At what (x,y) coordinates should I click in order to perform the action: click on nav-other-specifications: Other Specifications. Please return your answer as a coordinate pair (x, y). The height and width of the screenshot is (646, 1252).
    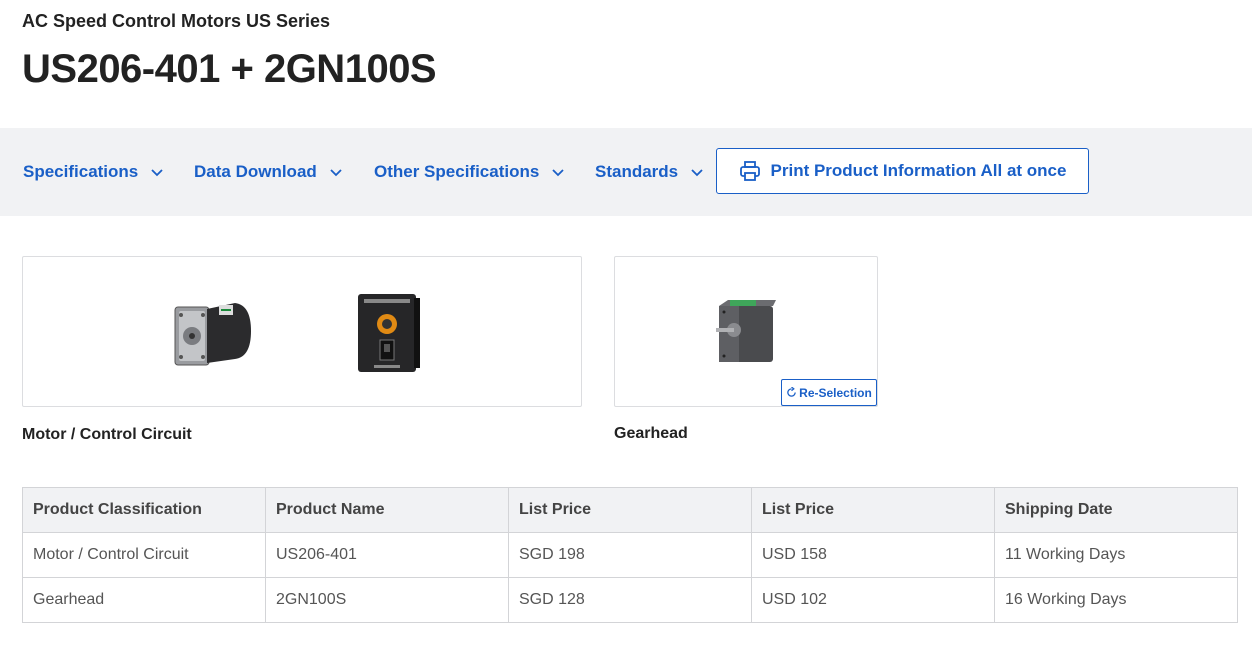
    Looking at the image, I should click on (469, 172).